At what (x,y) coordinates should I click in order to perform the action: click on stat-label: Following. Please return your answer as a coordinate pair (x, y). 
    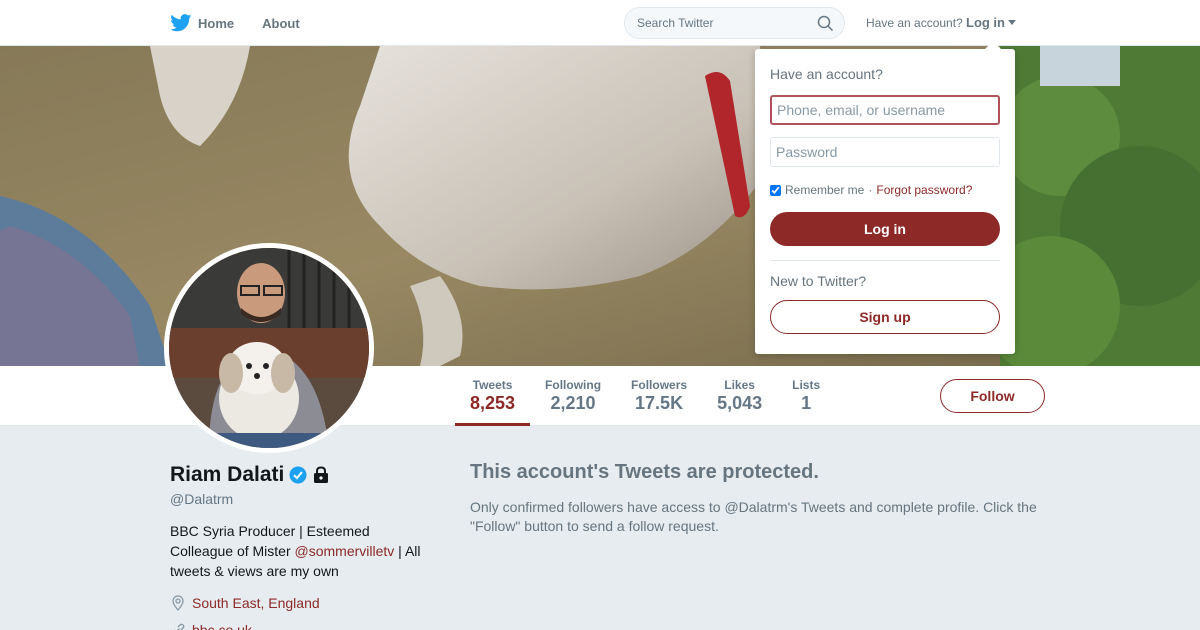
    Looking at the image, I should click on (573, 385).